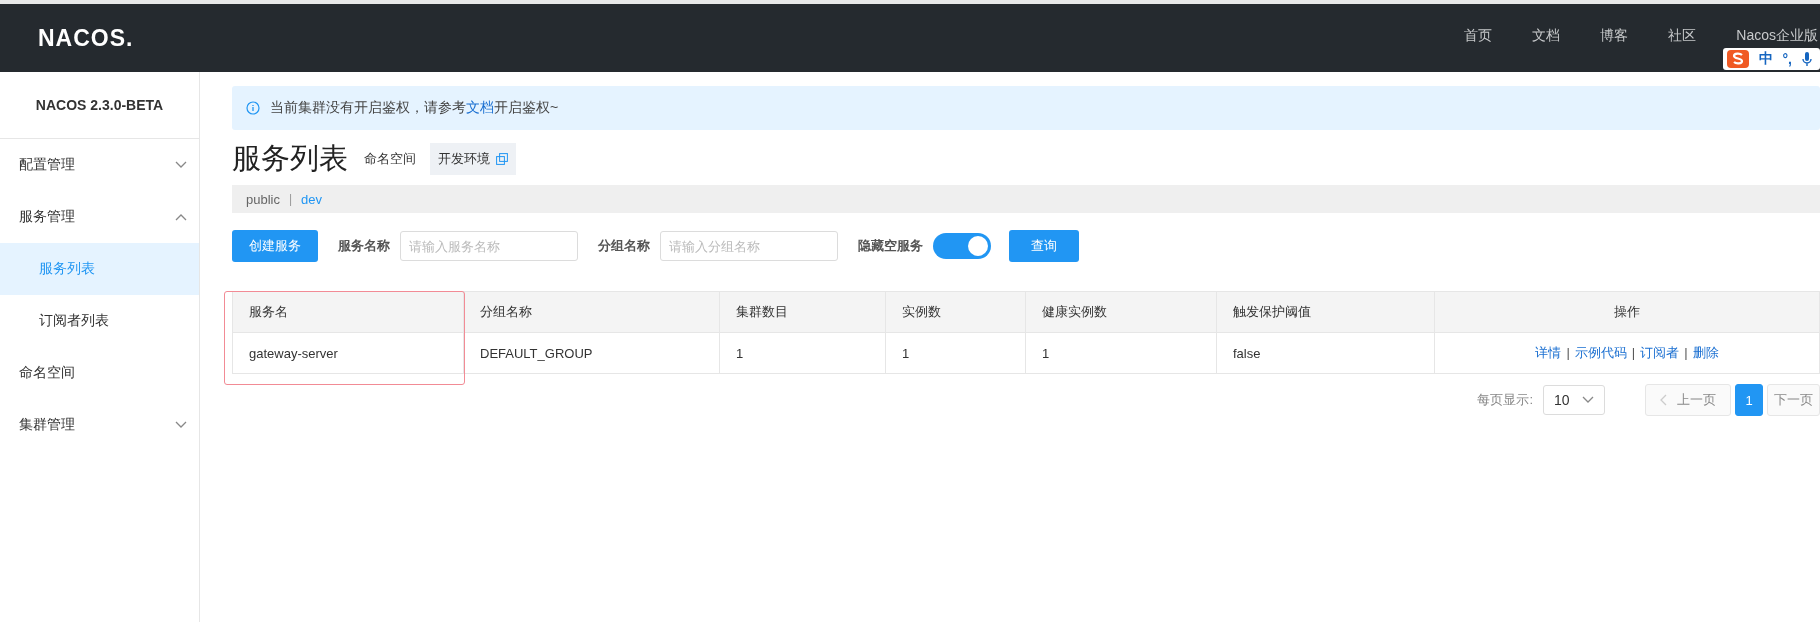 Image resolution: width=1820 pixels, height=622 pixels. I want to click on query-button: 查询, so click(1044, 246).